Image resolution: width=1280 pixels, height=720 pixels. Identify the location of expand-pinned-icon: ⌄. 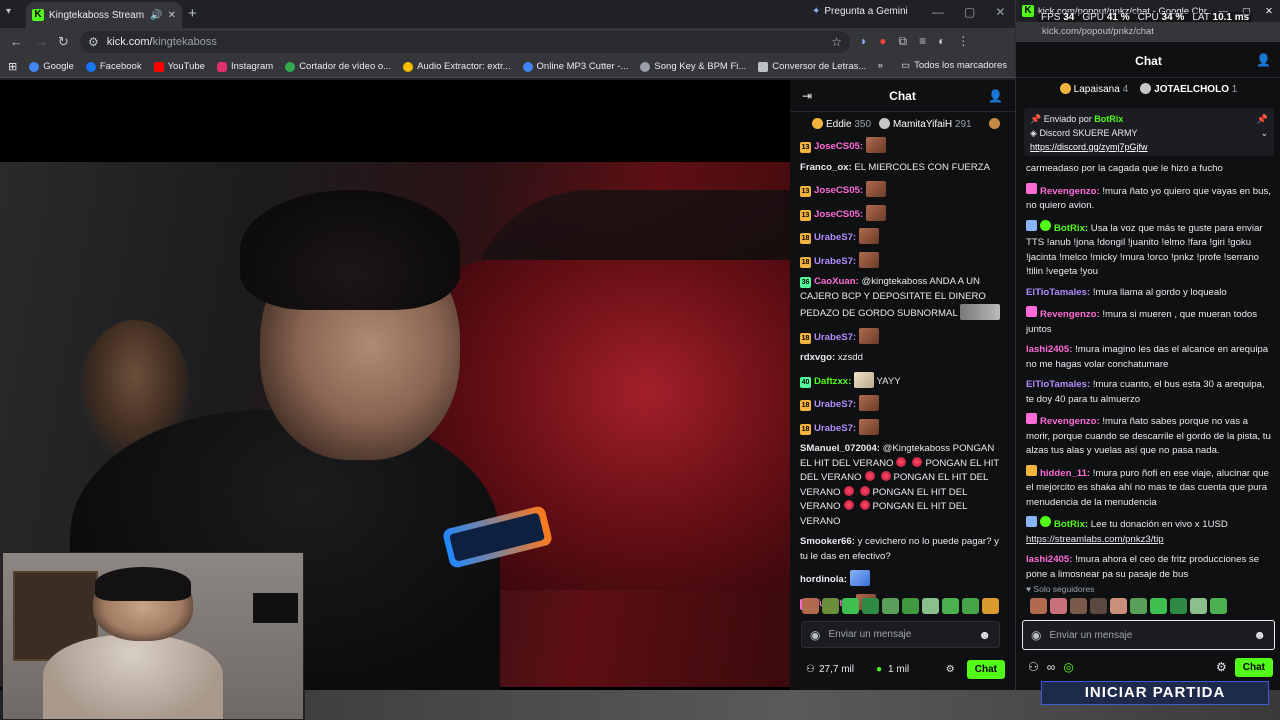
(1264, 133).